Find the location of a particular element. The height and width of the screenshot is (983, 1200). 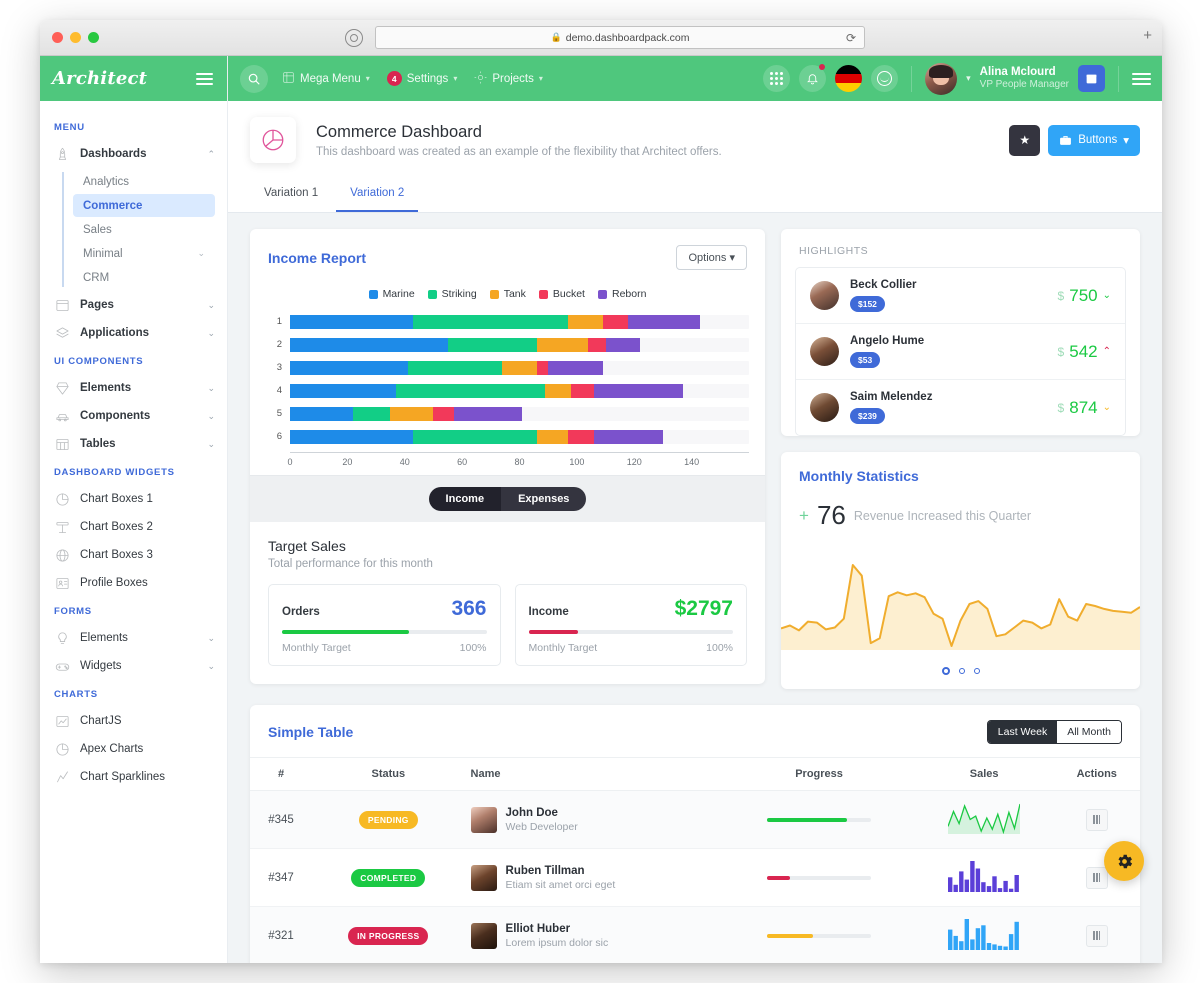

sidebar-item-chart-boxes-3: Chart Boxes 3 is located at coordinates (133, 555).